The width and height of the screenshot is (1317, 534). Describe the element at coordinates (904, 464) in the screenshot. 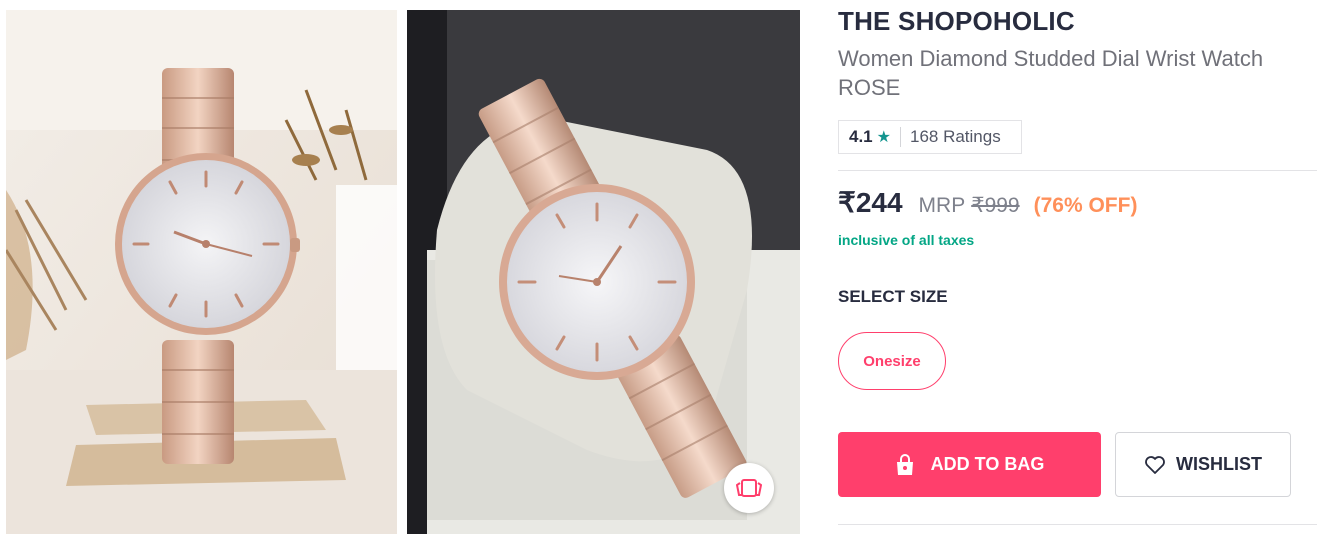

I see `bag-icon` at that location.